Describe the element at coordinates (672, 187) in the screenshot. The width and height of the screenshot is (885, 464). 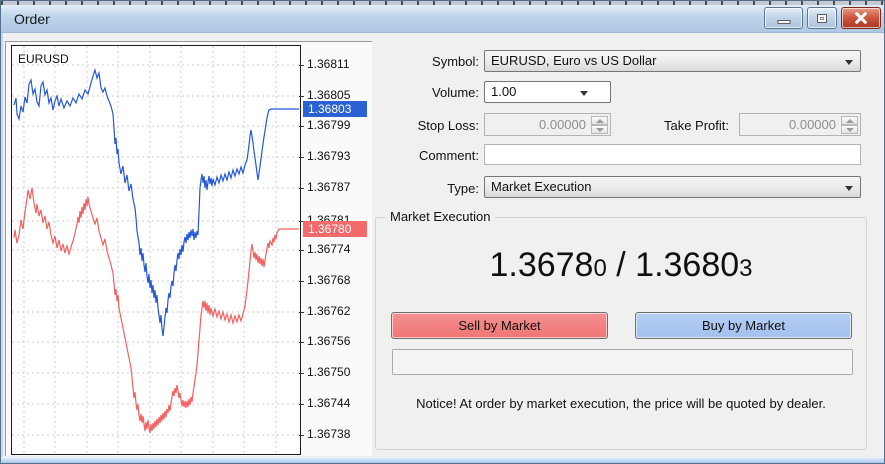
I see `order-type-combobox: Market Execution` at that location.